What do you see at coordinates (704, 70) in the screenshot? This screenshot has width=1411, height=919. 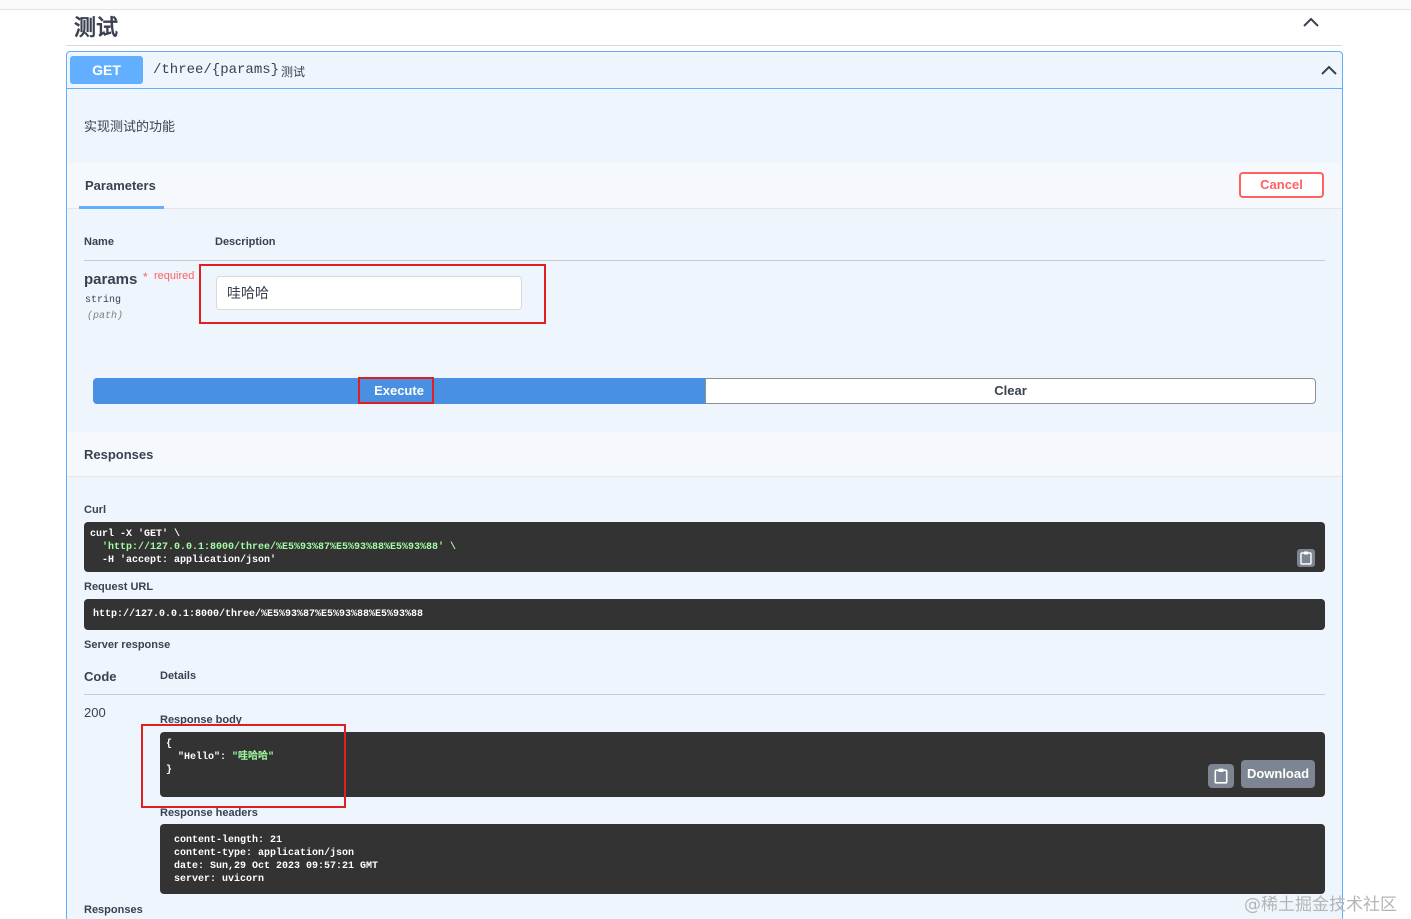 I see `operation-summary: GET /three/{params} 测试` at bounding box center [704, 70].